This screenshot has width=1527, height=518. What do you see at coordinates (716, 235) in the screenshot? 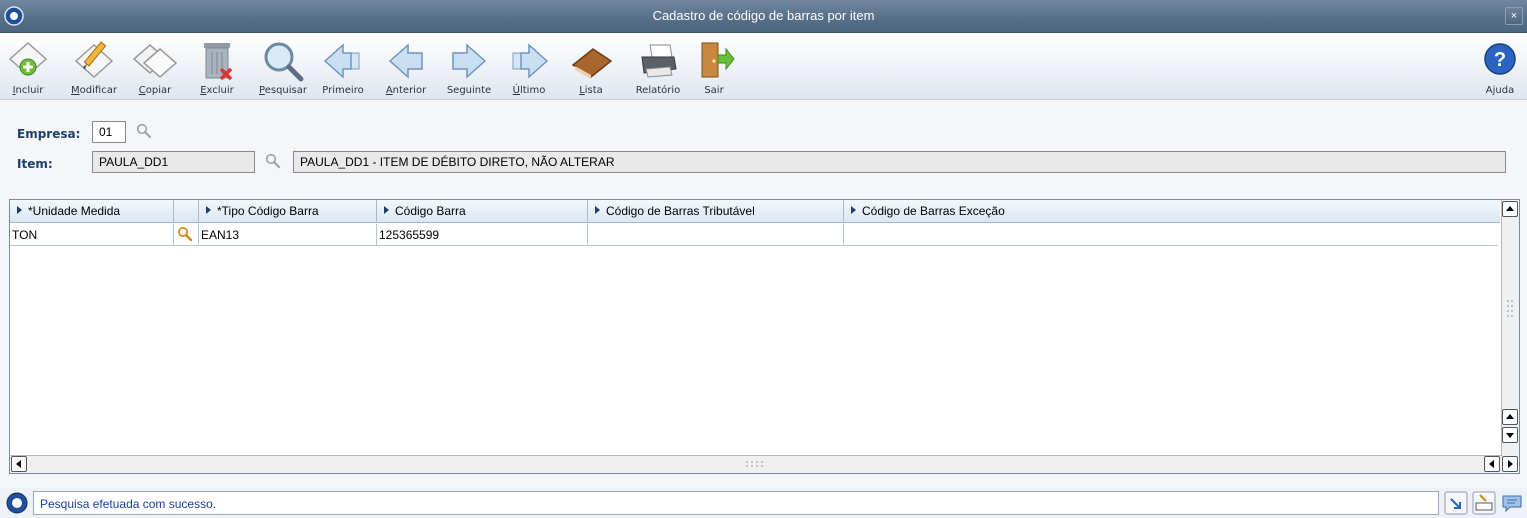
I see `cell-codigo-tributavel` at bounding box center [716, 235].